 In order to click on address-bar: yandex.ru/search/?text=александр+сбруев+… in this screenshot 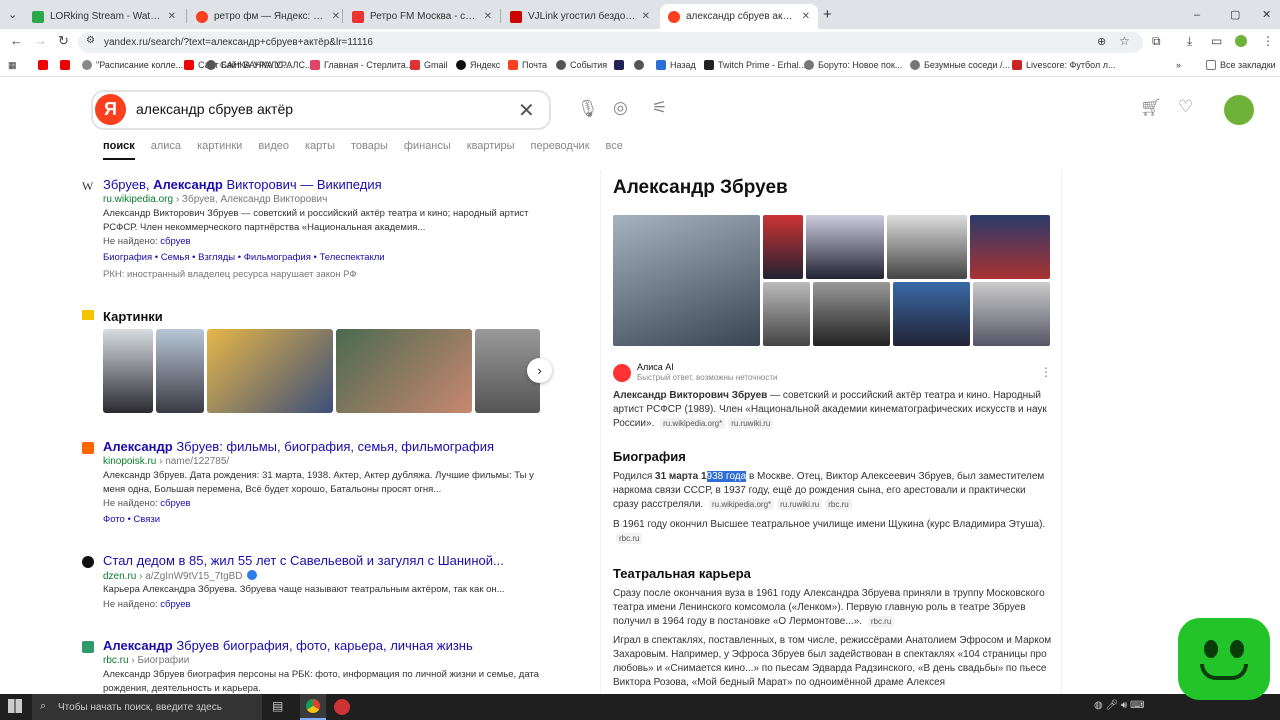, I will do `click(610, 42)`.